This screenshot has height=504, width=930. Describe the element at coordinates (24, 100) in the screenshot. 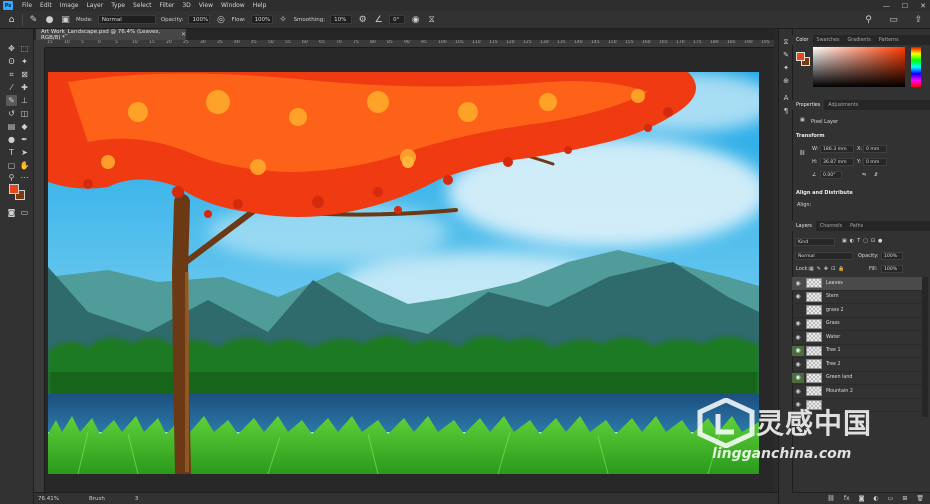

I see `stamp-tool-icon: ⊥` at that location.